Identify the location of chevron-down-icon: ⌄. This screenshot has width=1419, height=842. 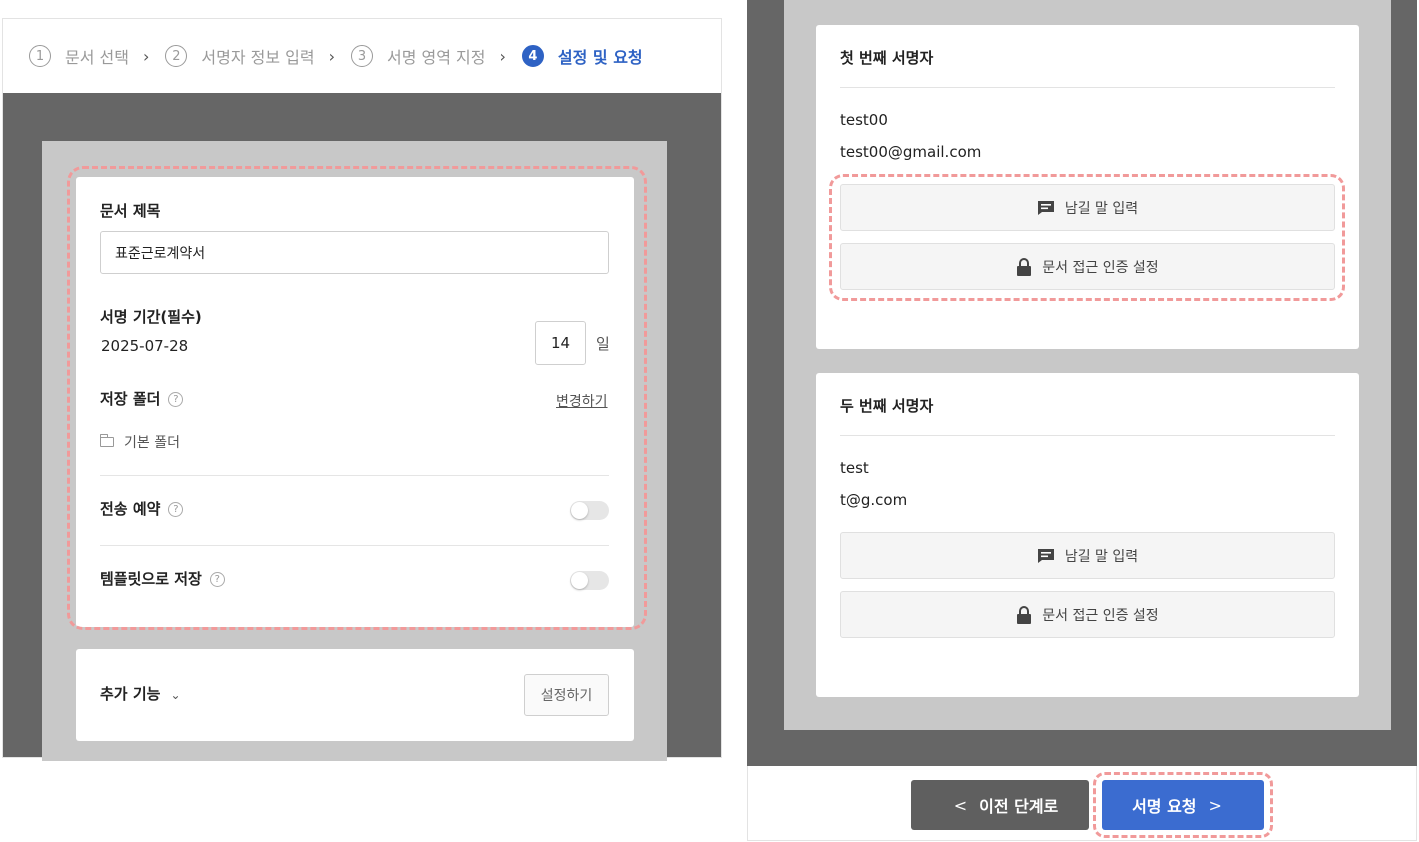
(175, 695).